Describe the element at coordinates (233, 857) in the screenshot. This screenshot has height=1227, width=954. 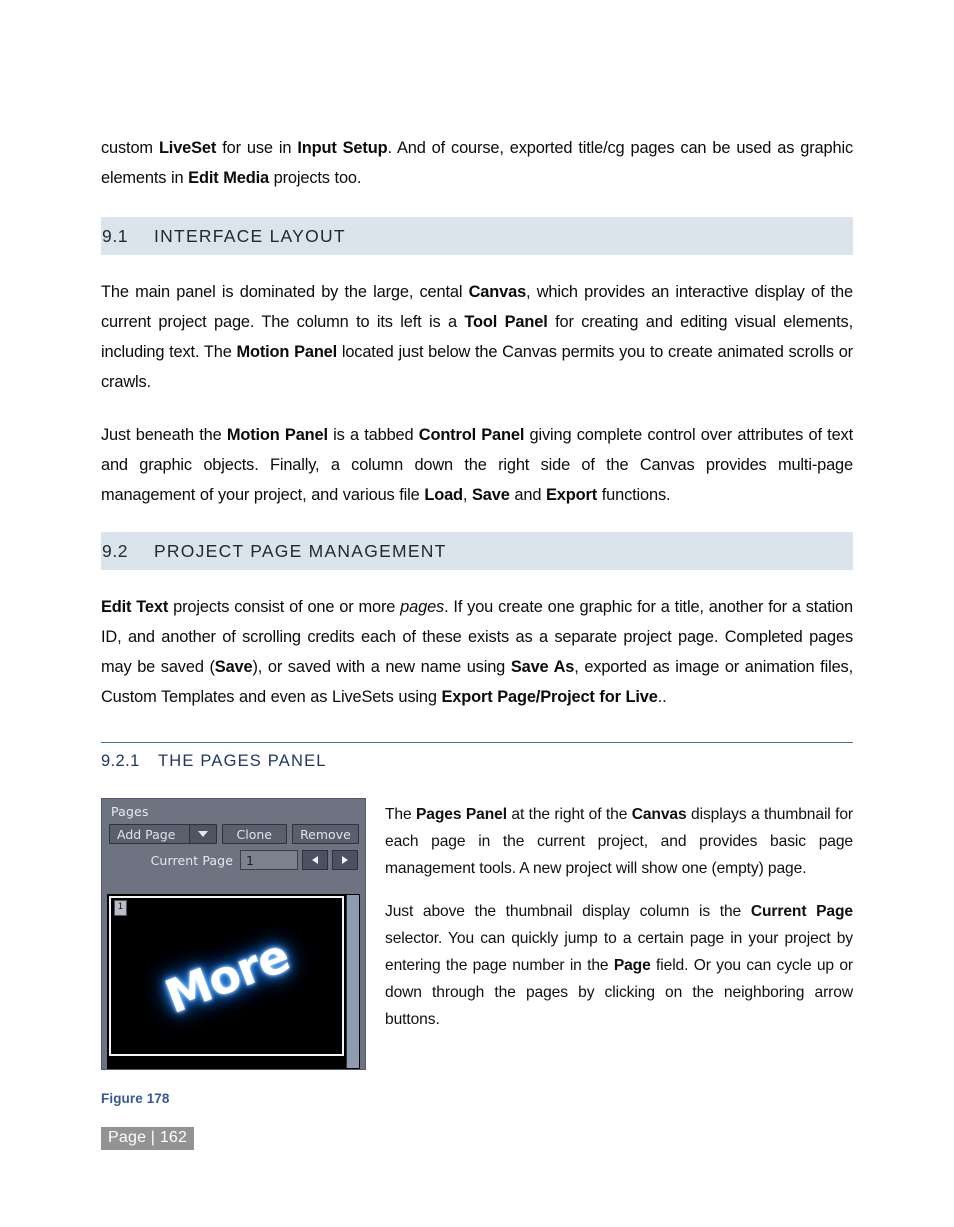
I see `current-page-row: Current Page 1` at that location.